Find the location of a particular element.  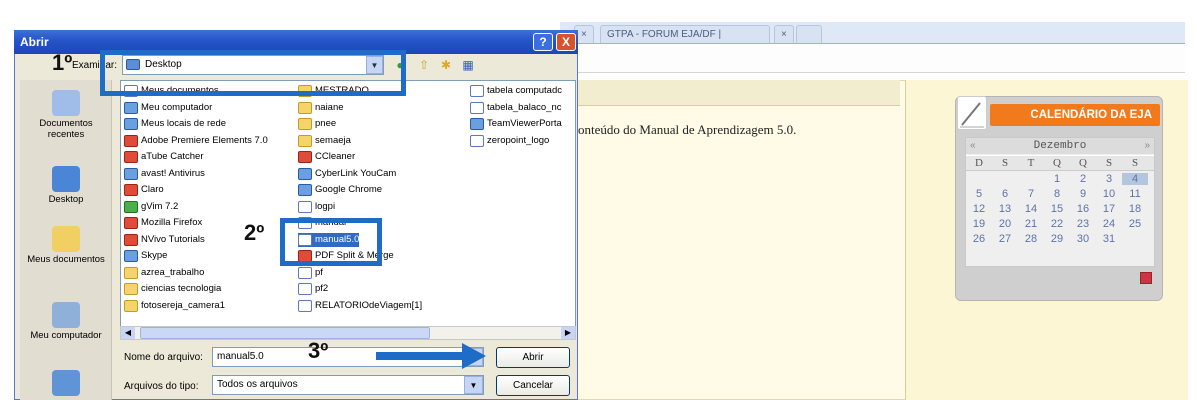

file-item: tabela computadc is located at coordinates (516, 91).